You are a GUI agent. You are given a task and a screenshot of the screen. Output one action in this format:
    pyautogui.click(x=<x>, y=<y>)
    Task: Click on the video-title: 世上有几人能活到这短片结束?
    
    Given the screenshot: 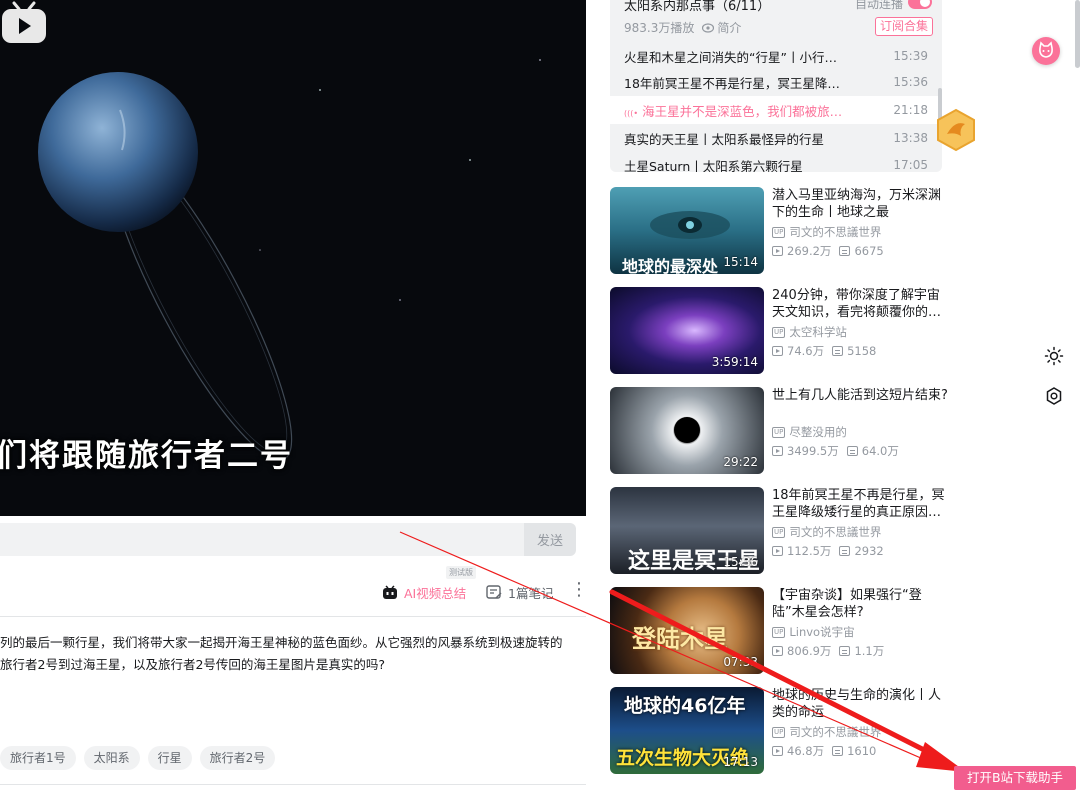 What is the action you would take?
    pyautogui.click(x=860, y=395)
    